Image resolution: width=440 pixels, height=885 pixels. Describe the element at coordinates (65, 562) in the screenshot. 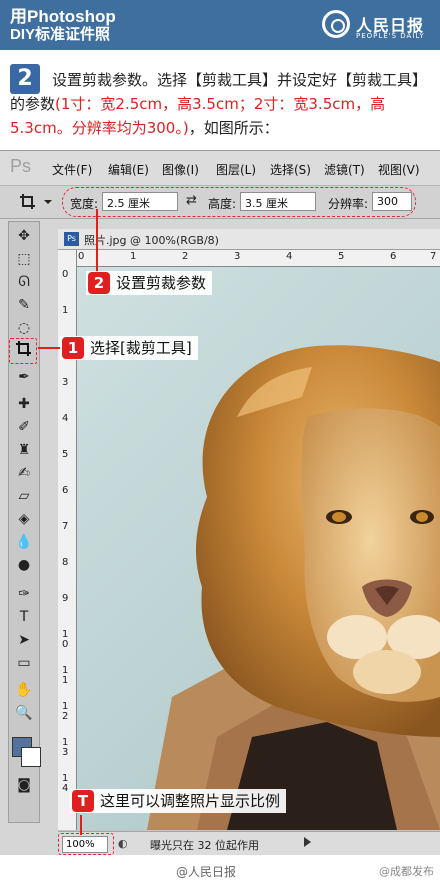

I see `ruler-left-tick: 8` at that location.